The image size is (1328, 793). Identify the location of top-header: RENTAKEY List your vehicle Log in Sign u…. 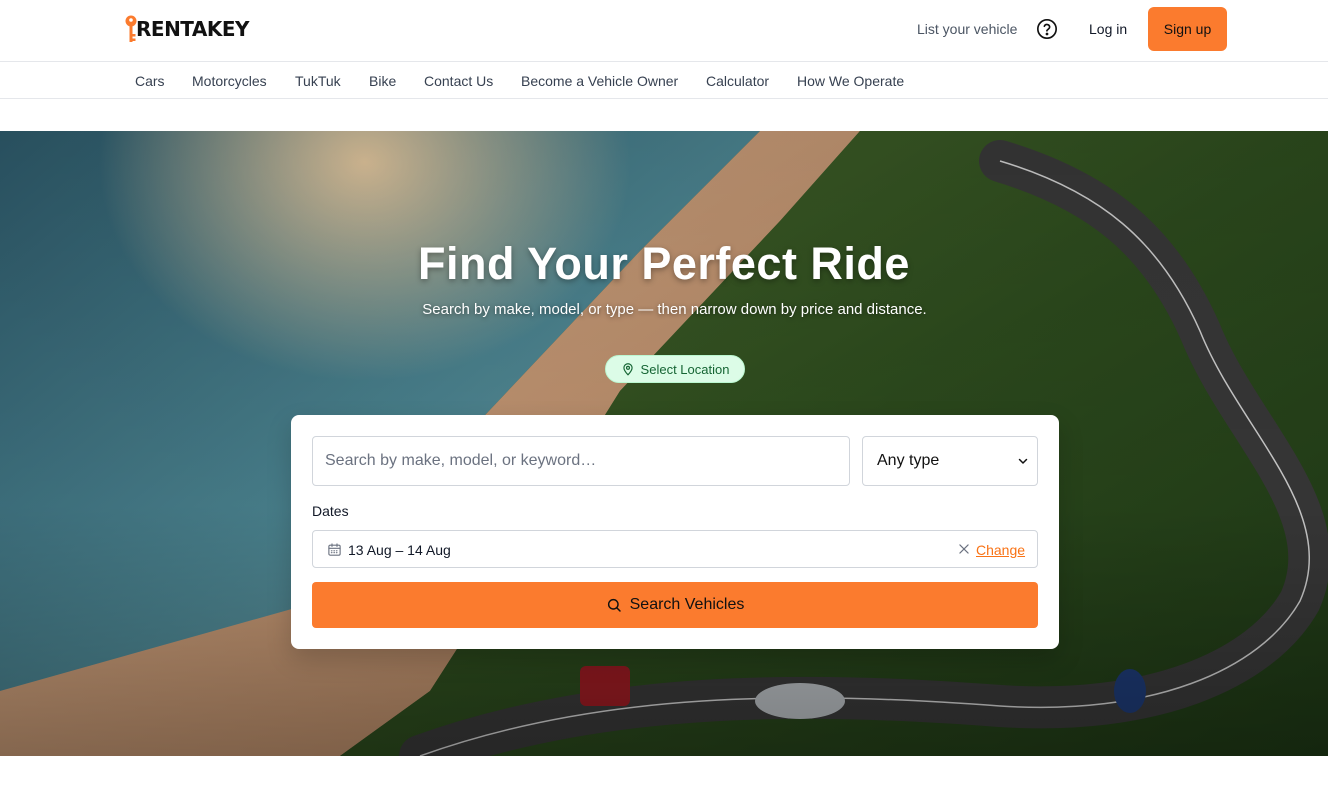
(664, 31).